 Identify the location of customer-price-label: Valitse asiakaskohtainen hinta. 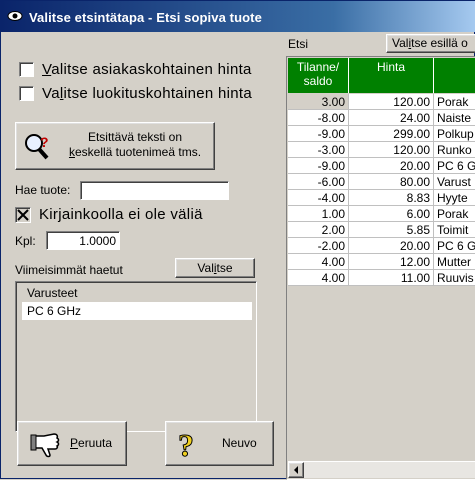
(147, 69).